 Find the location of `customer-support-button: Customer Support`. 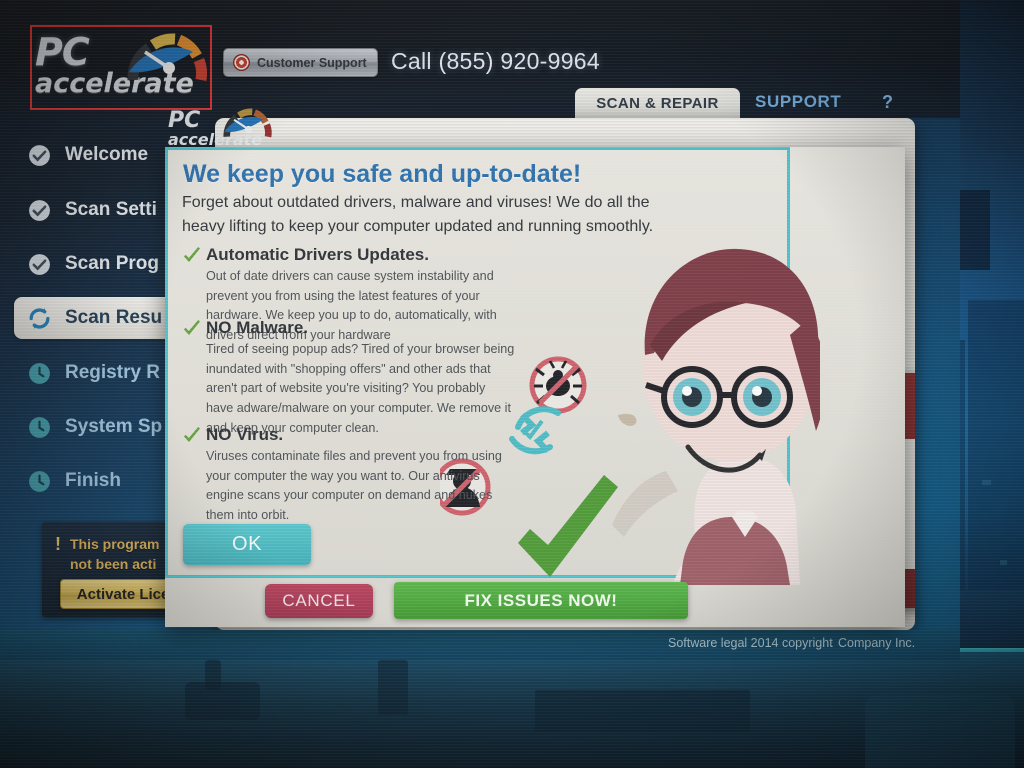

customer-support-button: Customer Support is located at coordinates (300, 62).